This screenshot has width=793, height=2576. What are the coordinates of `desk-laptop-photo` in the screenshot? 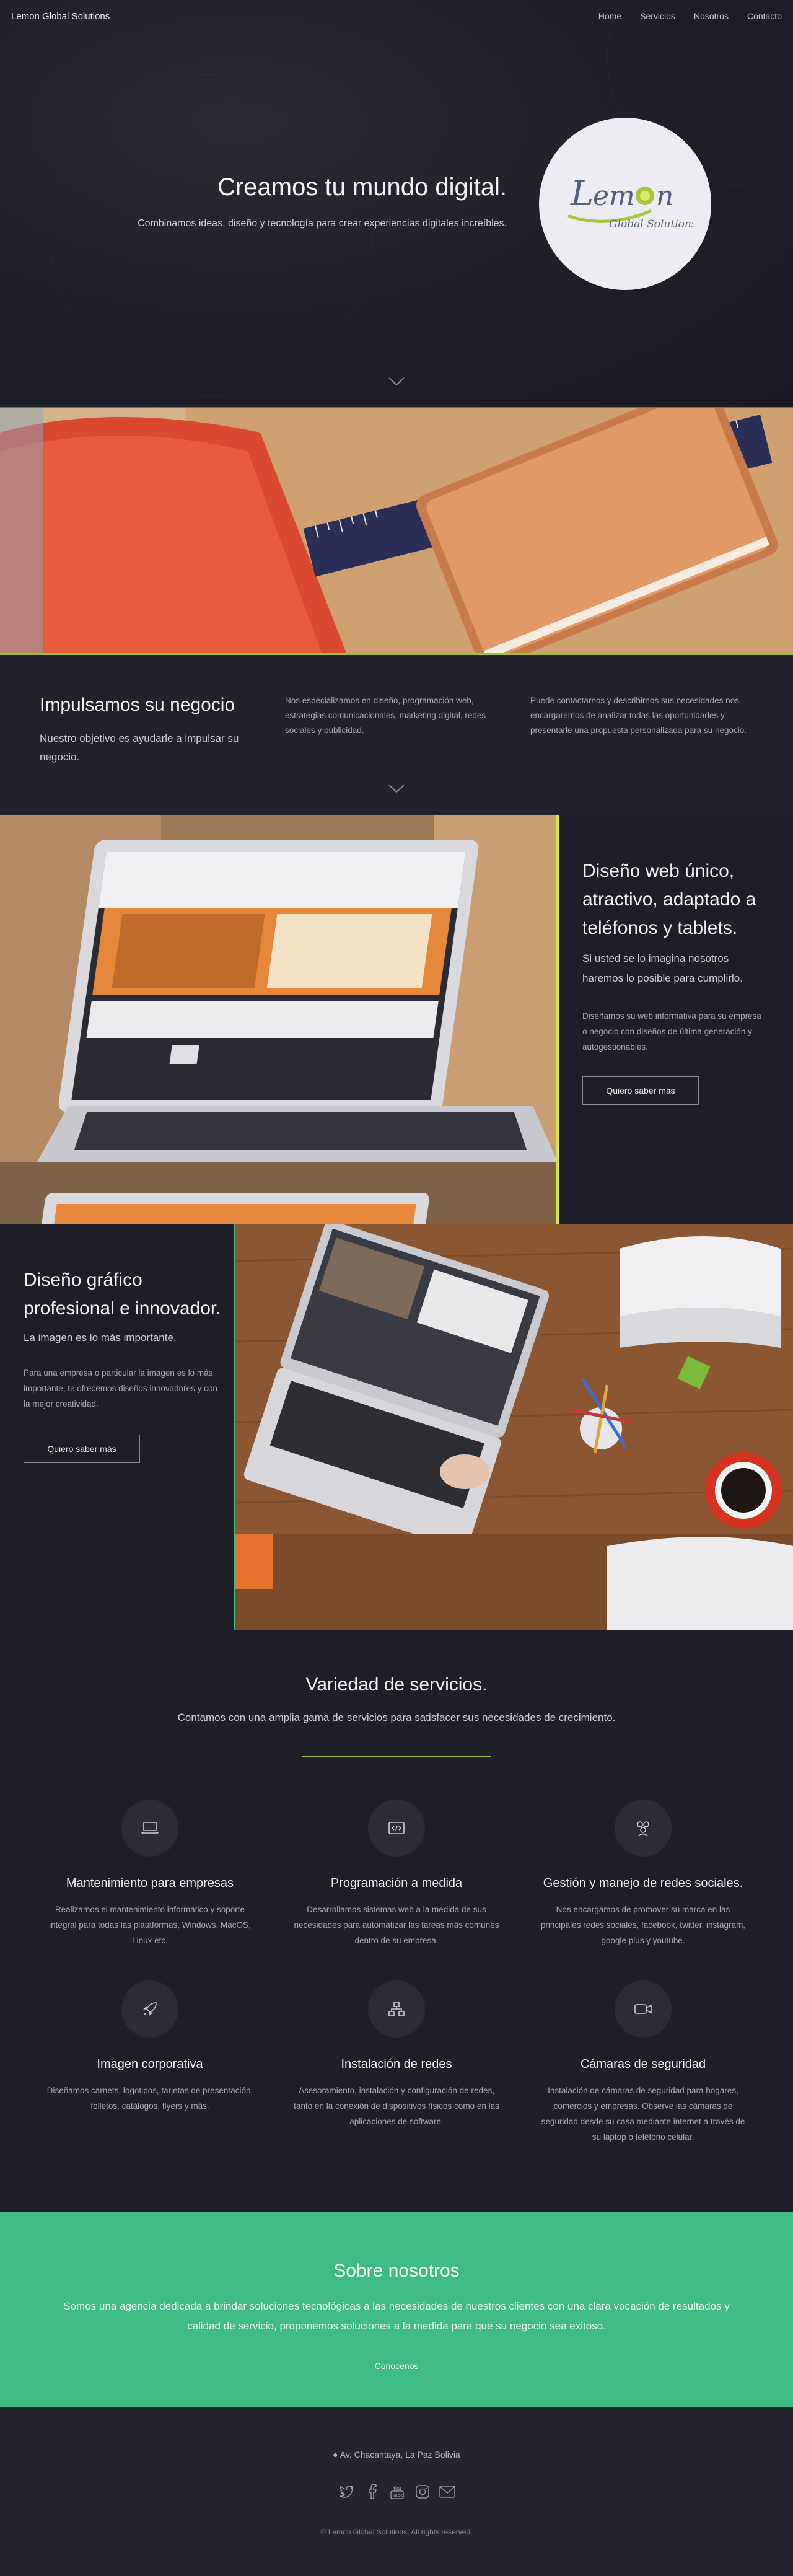 It's located at (514, 1427).